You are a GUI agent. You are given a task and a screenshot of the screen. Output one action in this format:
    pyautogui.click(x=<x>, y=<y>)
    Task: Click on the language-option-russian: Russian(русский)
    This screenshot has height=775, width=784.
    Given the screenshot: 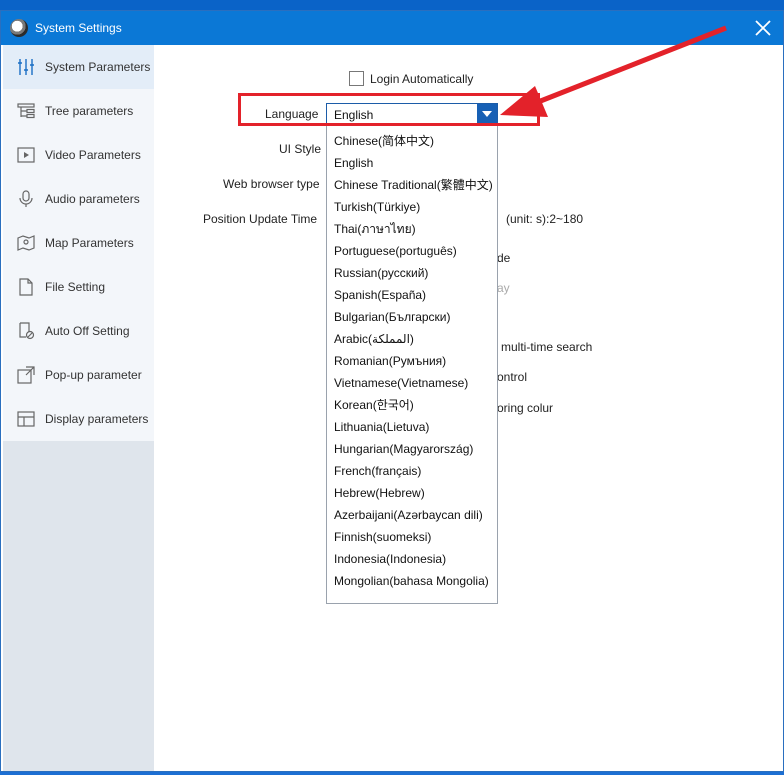 What is the action you would take?
    pyautogui.click(x=412, y=273)
    